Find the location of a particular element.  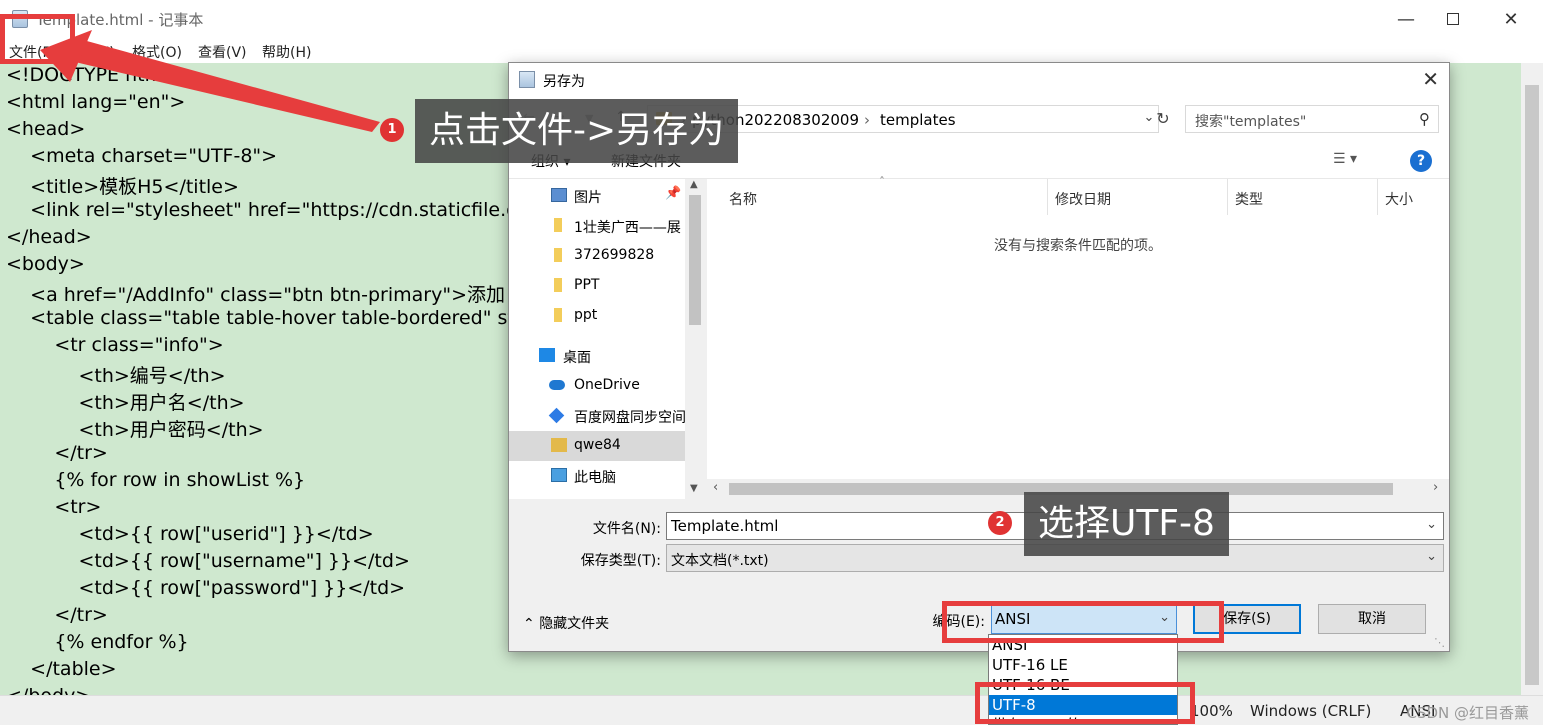

sidebar-item-label: 百度网盘同步空间 is located at coordinates (630, 418).